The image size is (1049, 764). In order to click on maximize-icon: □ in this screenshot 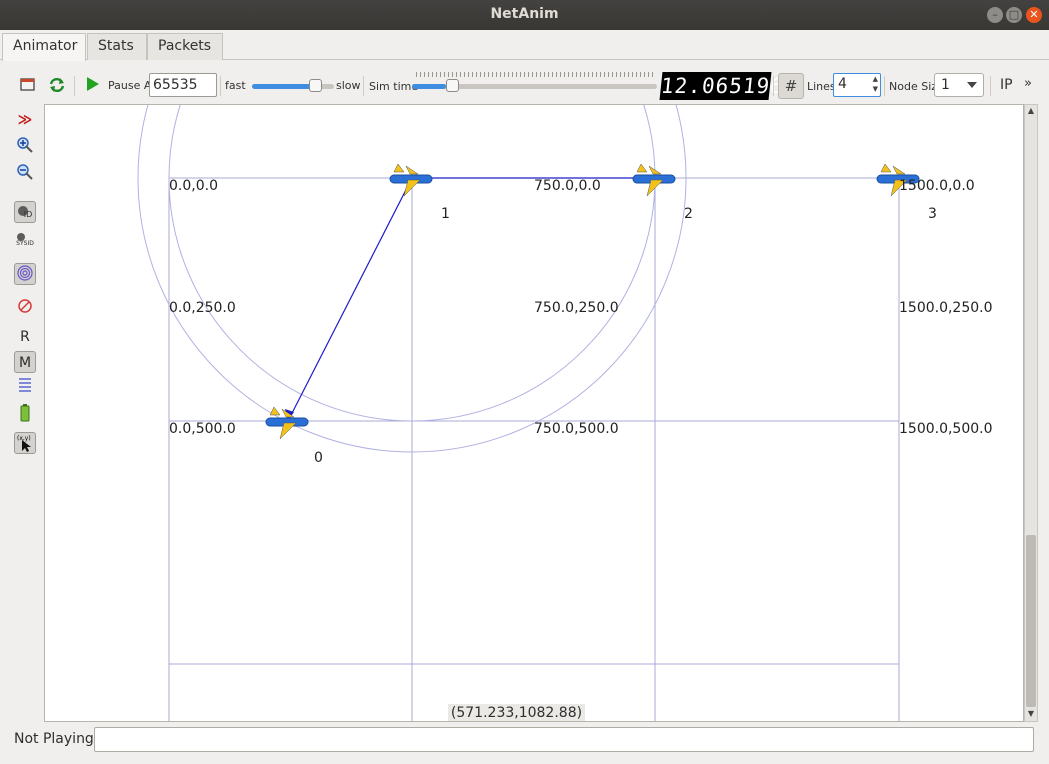, I will do `click(1014, 15)`.